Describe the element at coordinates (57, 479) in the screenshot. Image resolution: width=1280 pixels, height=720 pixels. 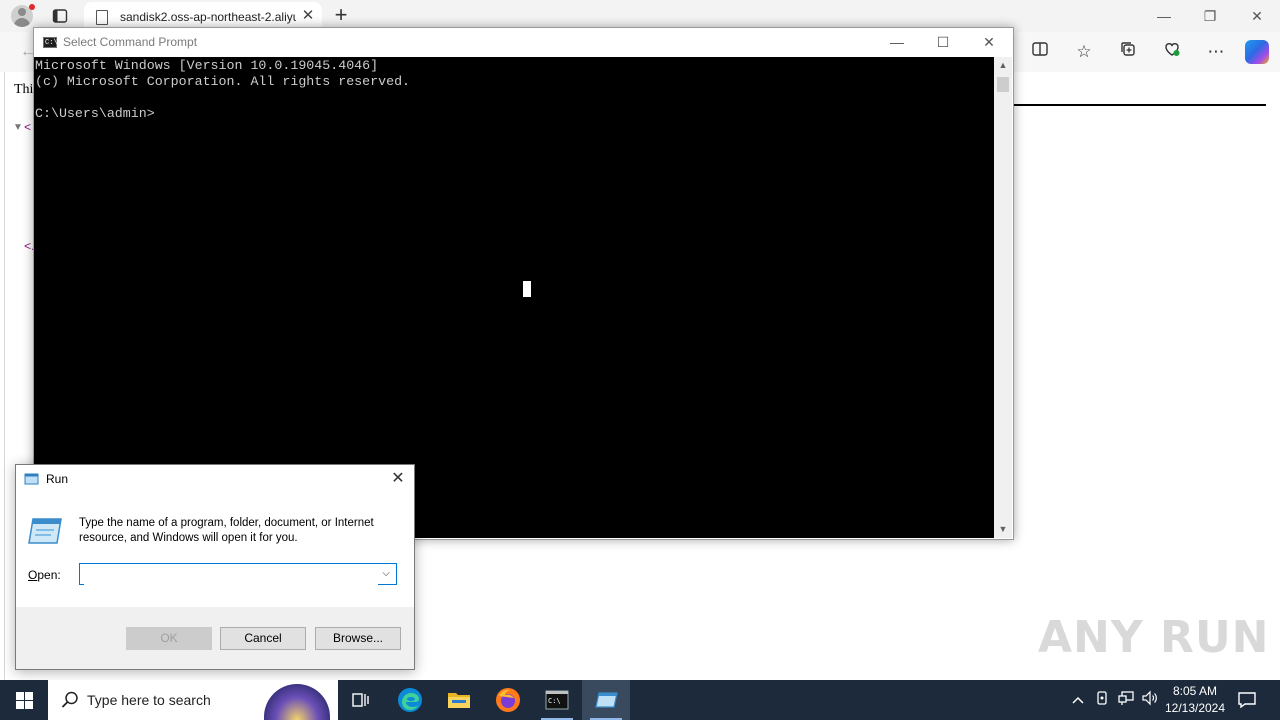
I see `run-dialog-title: Run` at that location.